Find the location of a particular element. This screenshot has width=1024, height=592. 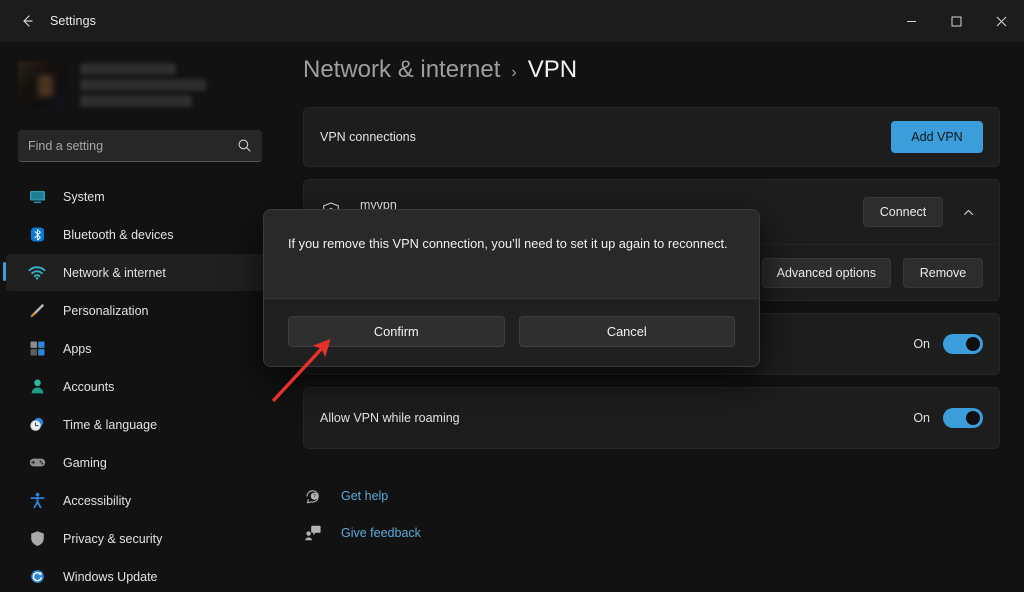

user-profile is located at coordinates (145, 81).